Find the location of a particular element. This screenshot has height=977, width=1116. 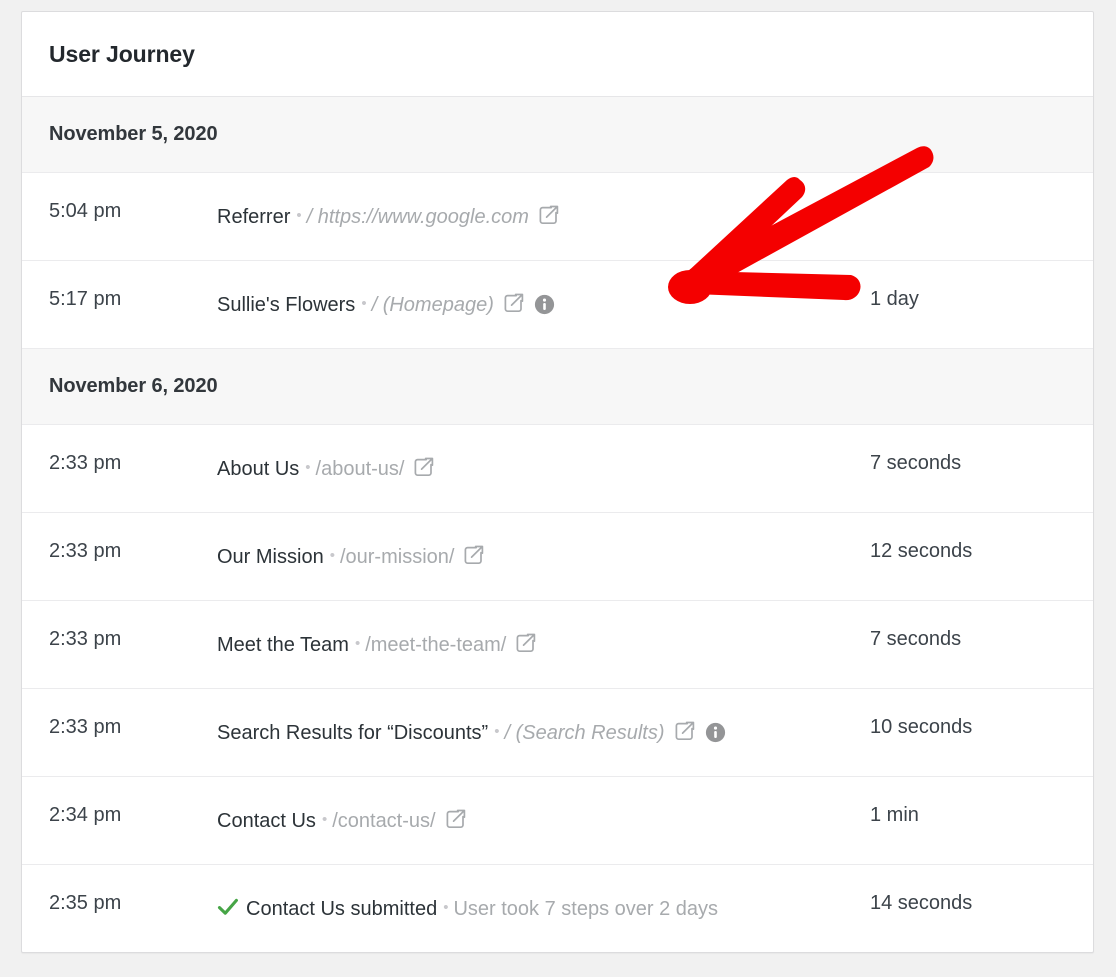

journey-row-page-title: Contact Us is located at coordinates (266, 821).